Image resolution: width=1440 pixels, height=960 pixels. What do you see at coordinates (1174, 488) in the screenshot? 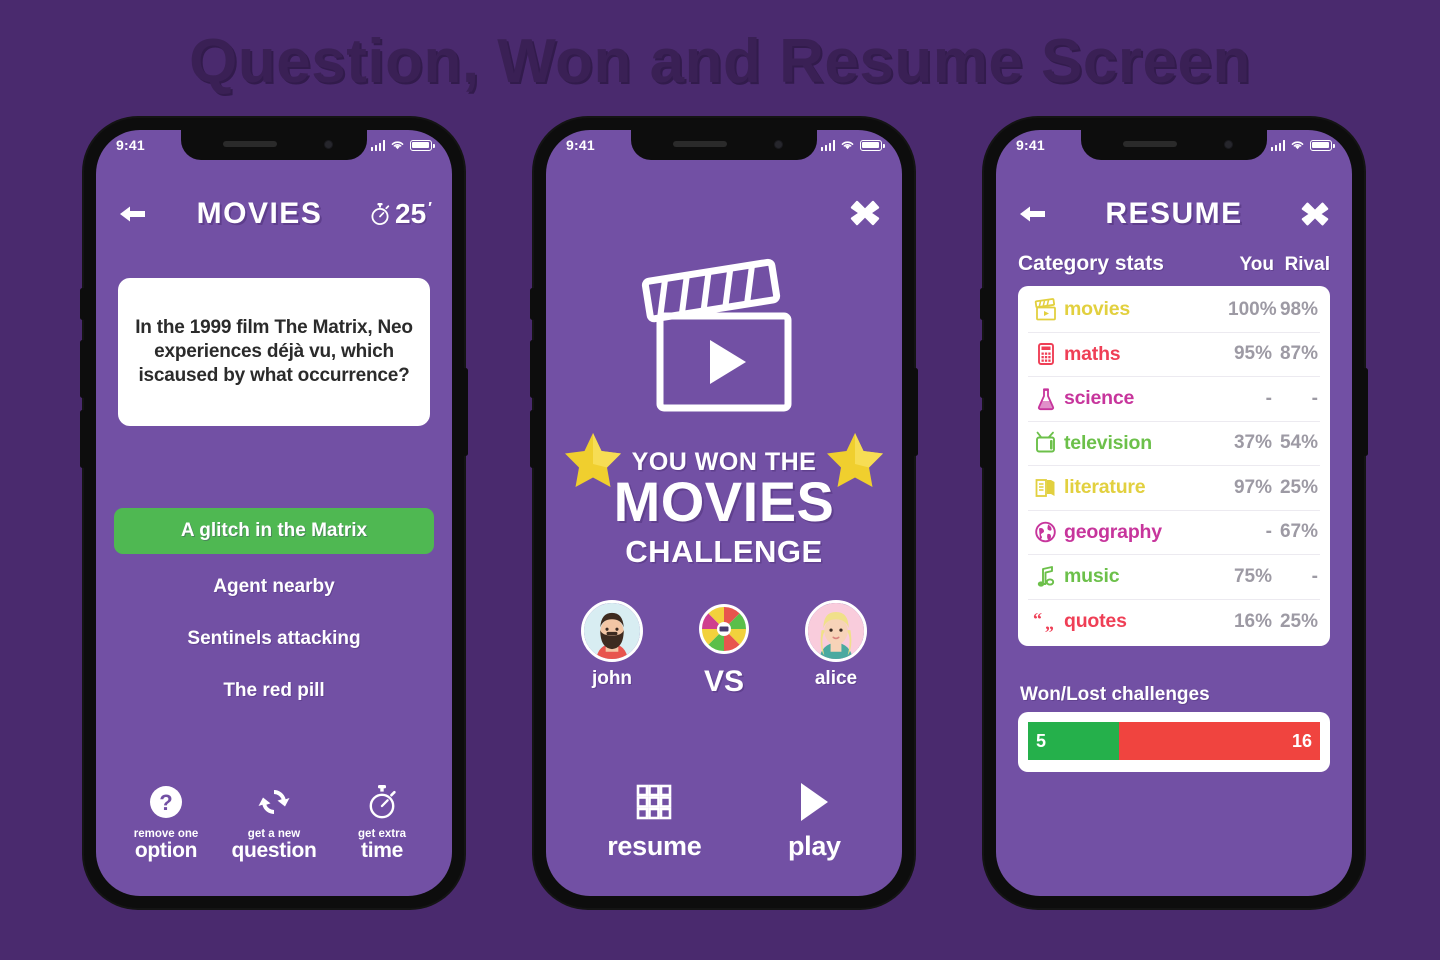
I see `table-row: literature 97% 25%` at bounding box center [1174, 488].